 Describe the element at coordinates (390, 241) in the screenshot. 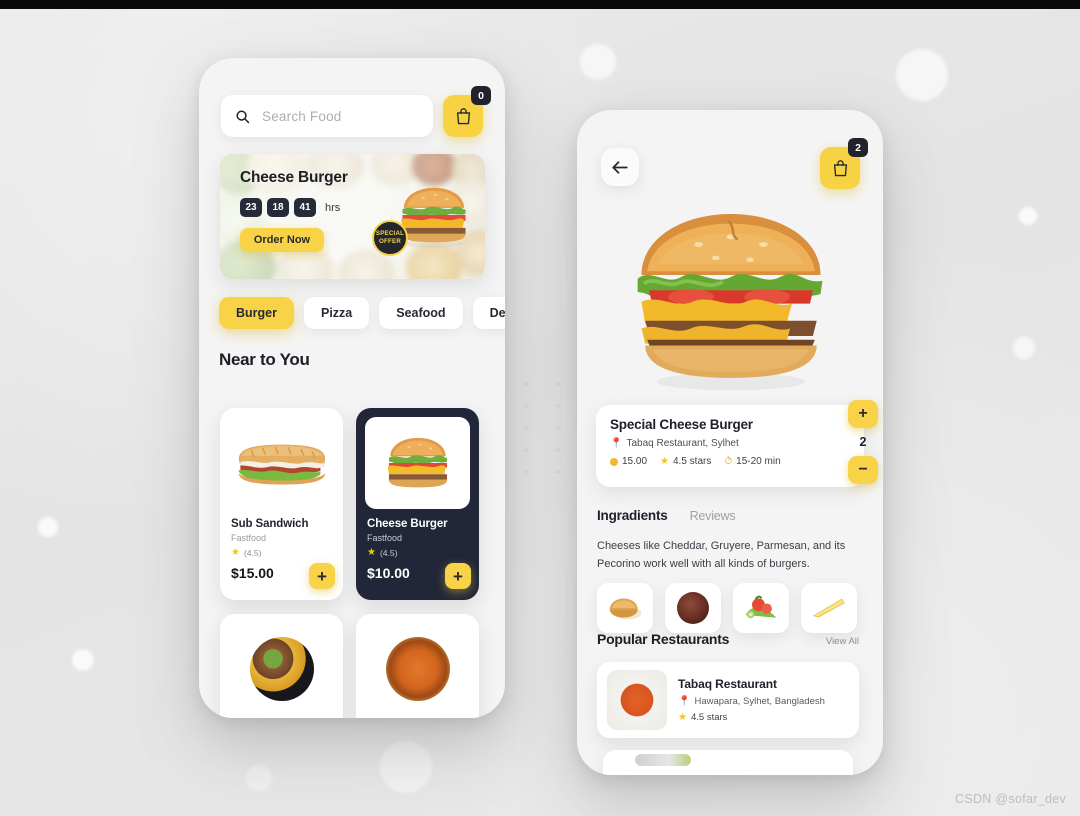

I see `offer-line-2: OFFER` at that location.